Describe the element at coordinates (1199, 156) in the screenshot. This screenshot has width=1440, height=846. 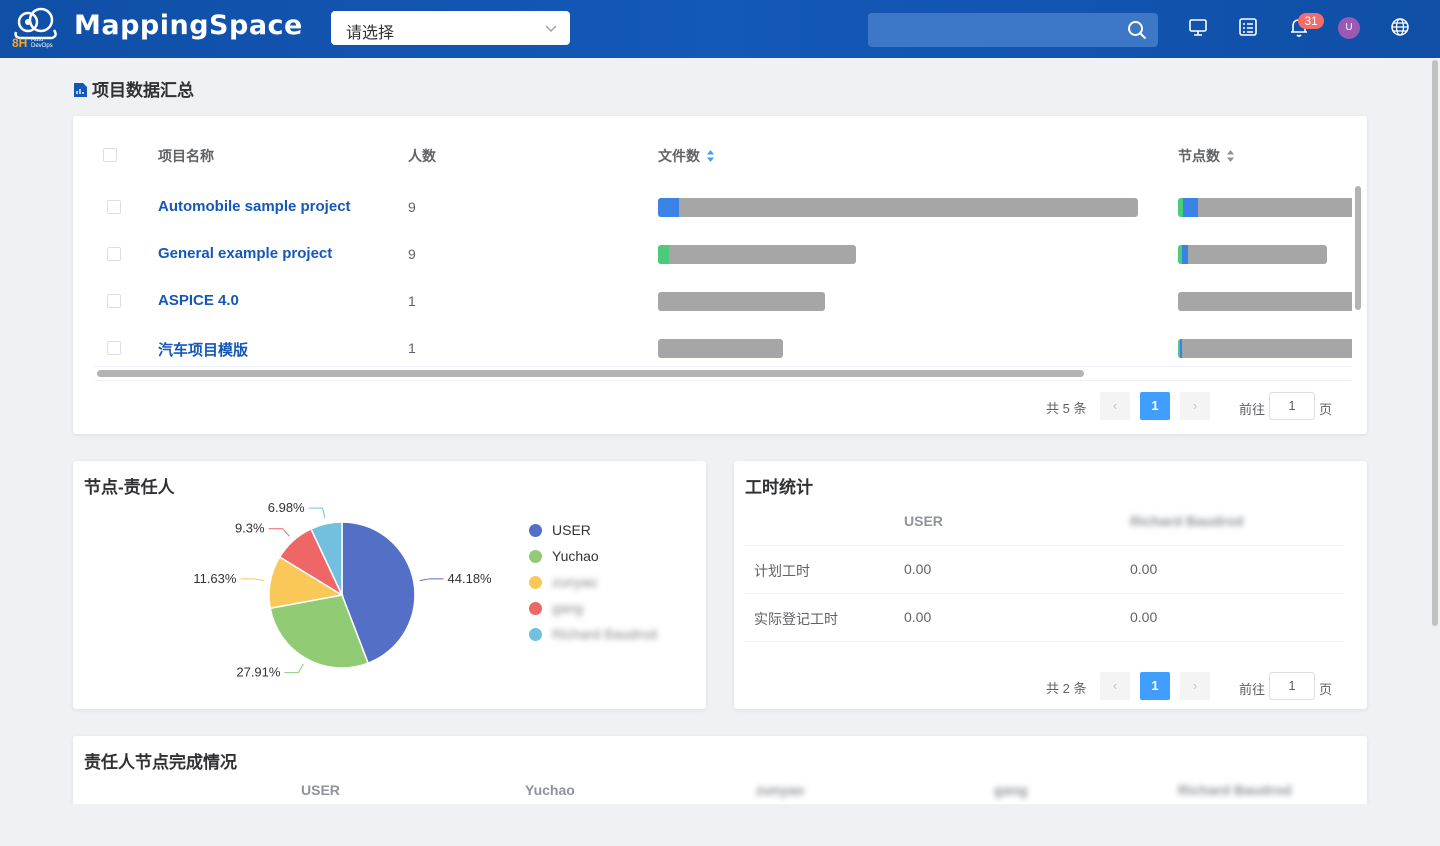
I see `column-header-nodes-label: 节点数` at that location.